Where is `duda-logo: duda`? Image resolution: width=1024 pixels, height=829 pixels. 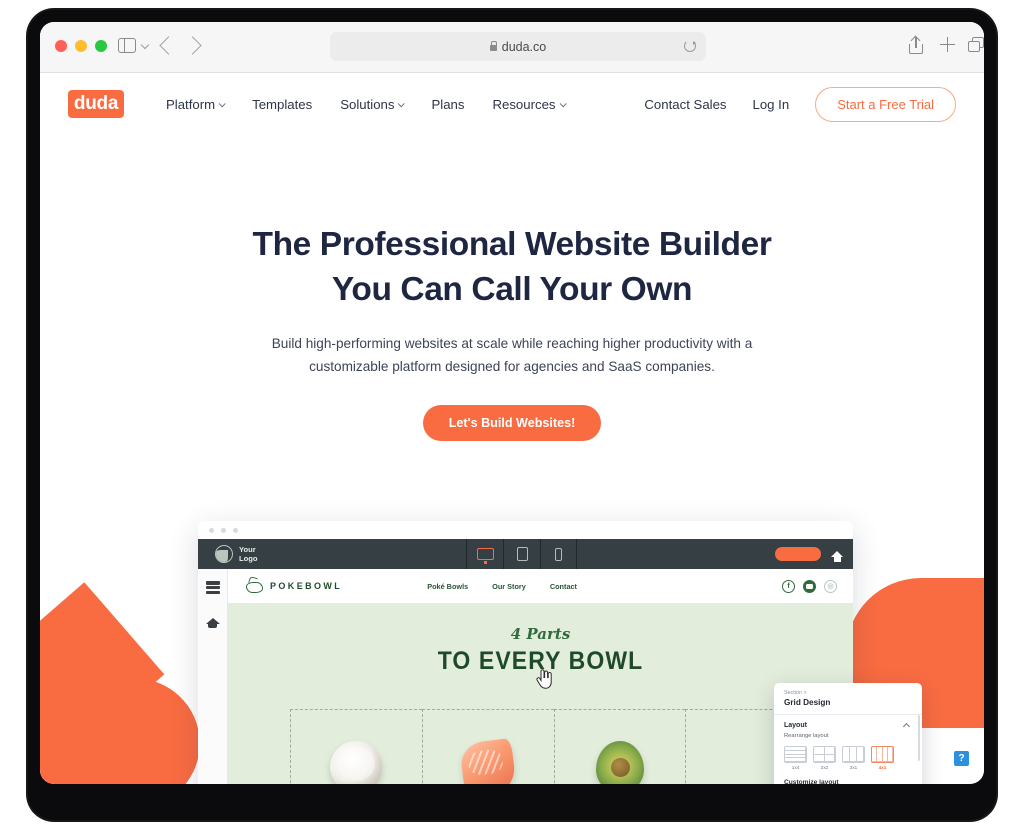
duda-logo: duda is located at coordinates (96, 104).